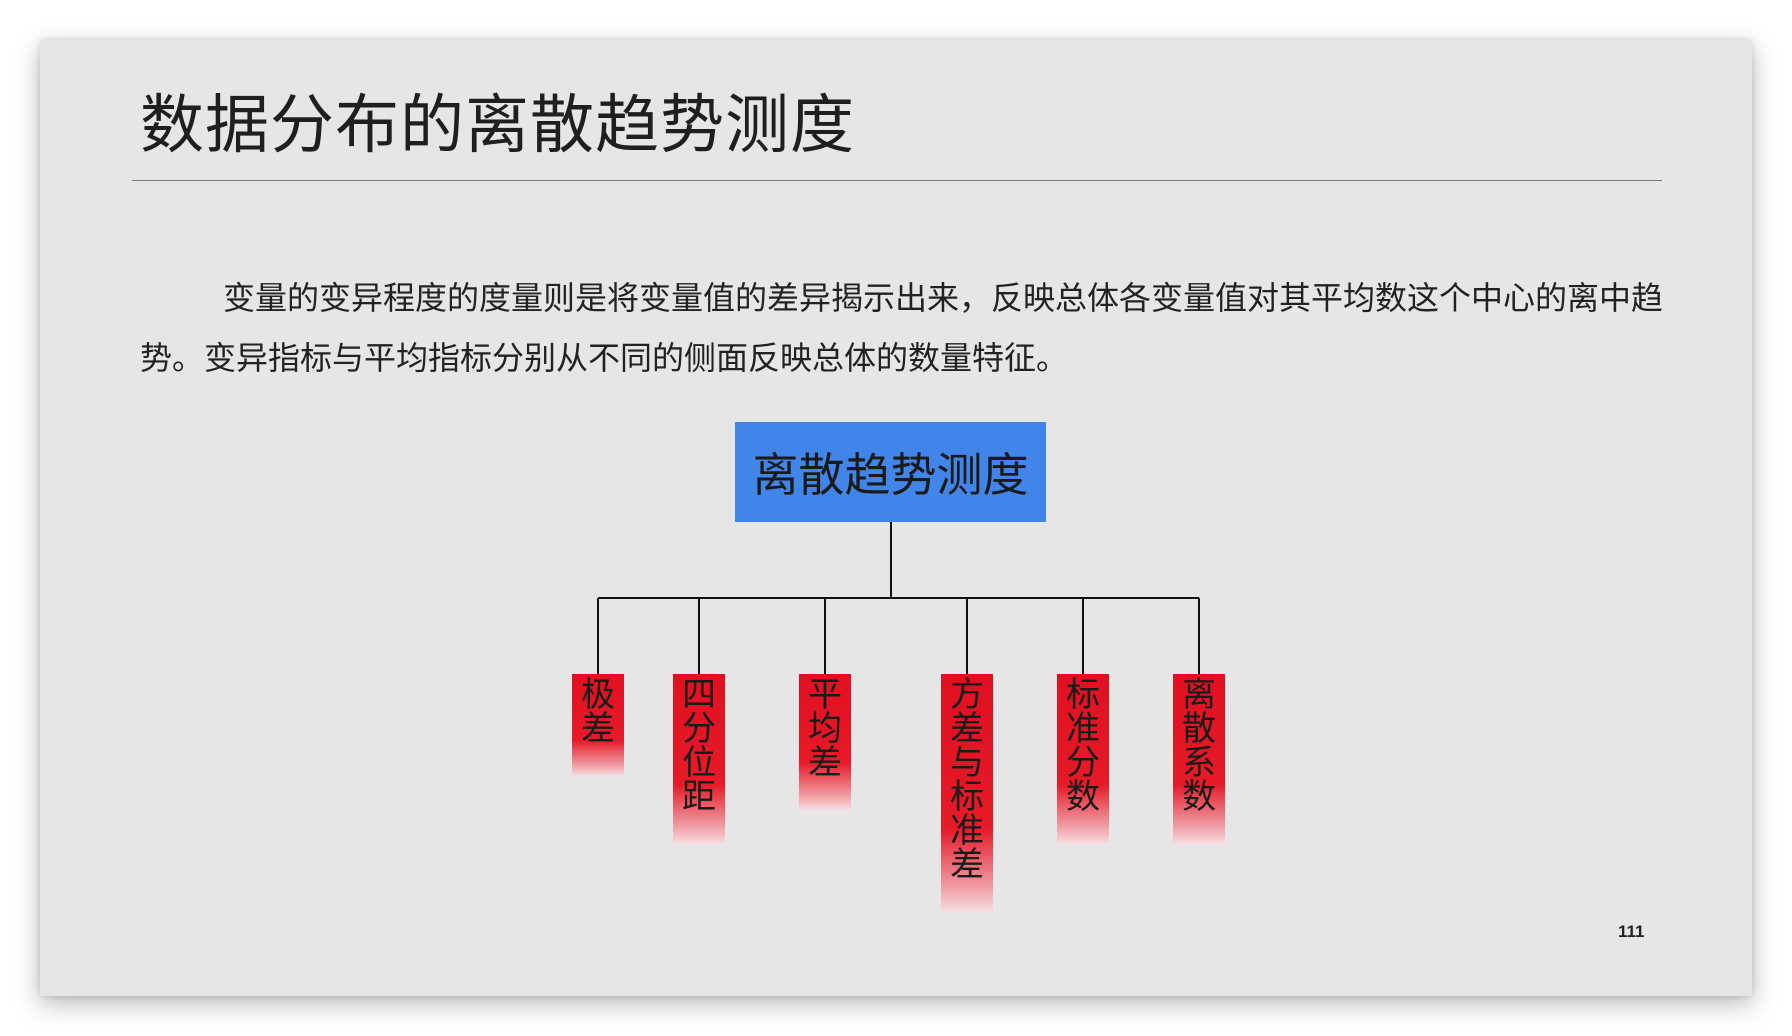 The image size is (1792, 1036). I want to click on leaf-label-char: 距, so click(699, 797).